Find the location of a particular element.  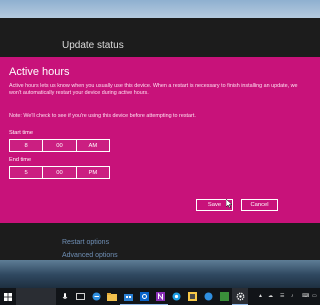

start-time-picker: 8 00 AM is located at coordinates (59, 145).